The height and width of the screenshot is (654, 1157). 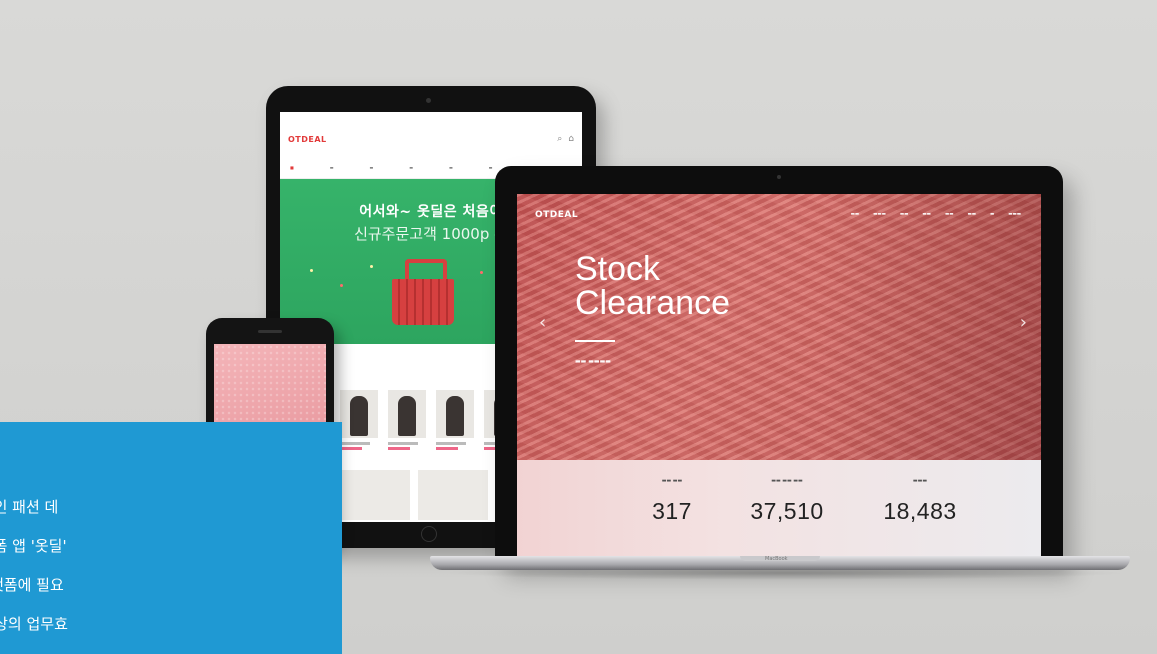 What do you see at coordinates (1023, 322) in the screenshot?
I see `chevron-right-icon: ›` at bounding box center [1023, 322].